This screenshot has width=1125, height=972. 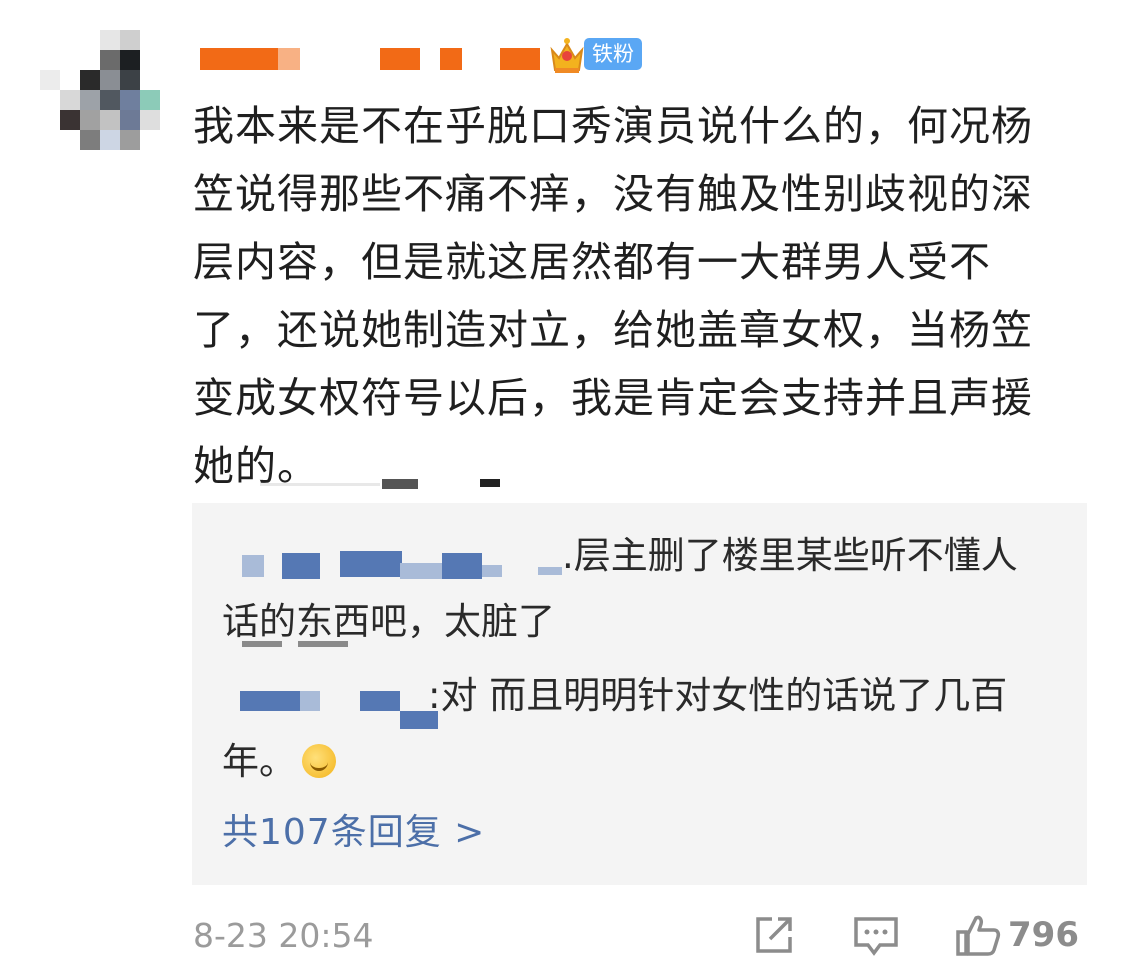 I want to click on username, so click(x=375, y=59).